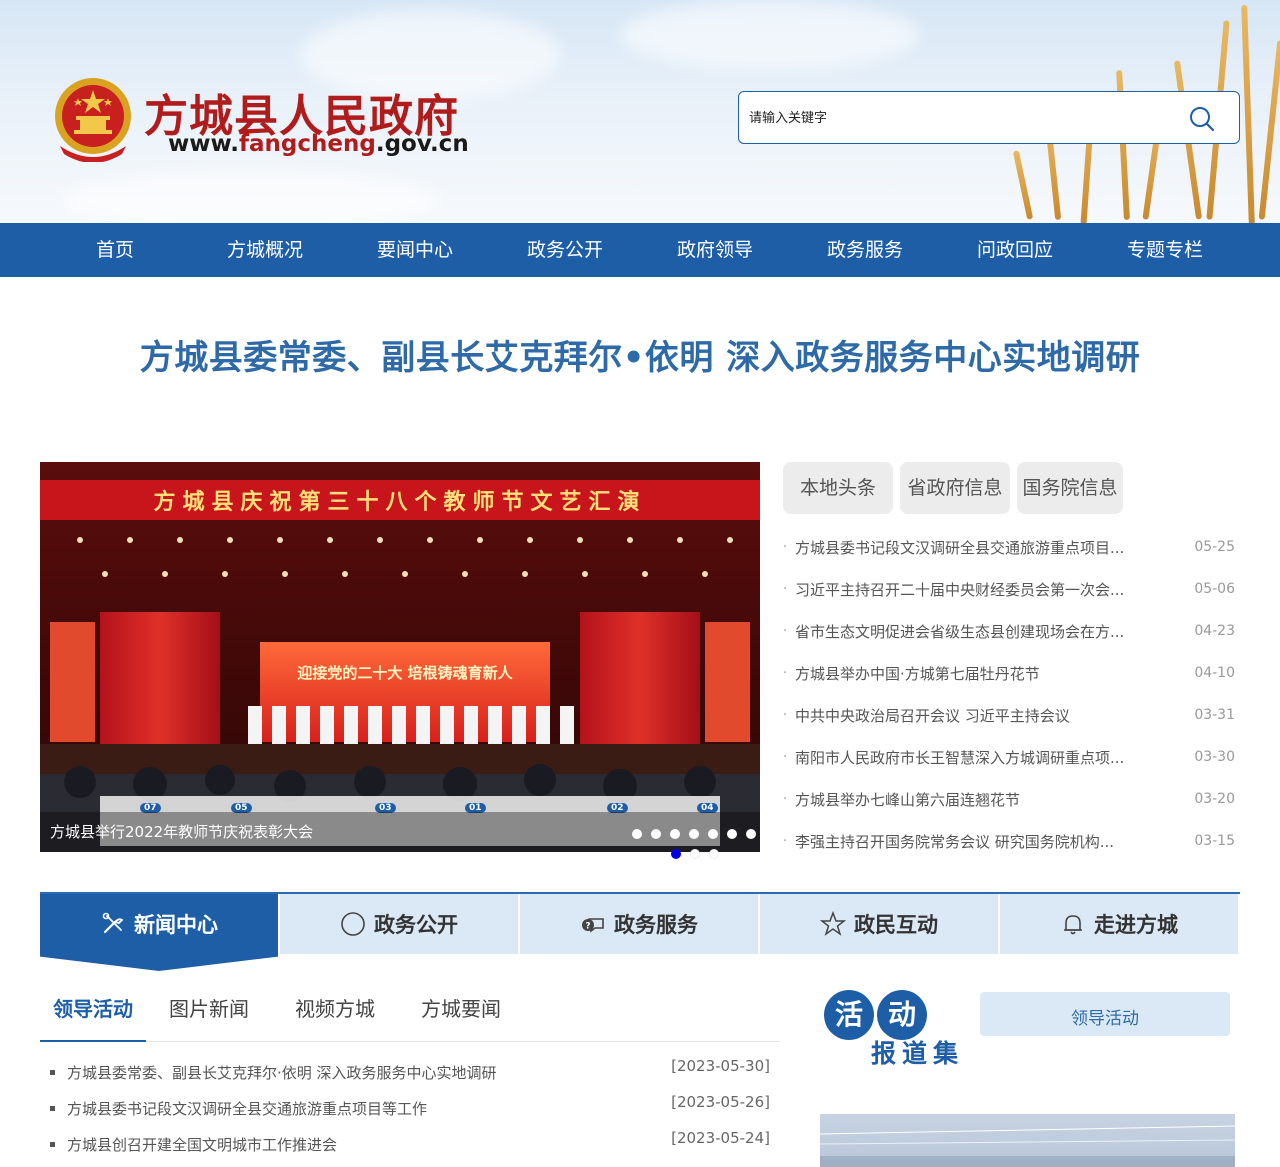  I want to click on news-date: 03-15, so click(1214, 841).